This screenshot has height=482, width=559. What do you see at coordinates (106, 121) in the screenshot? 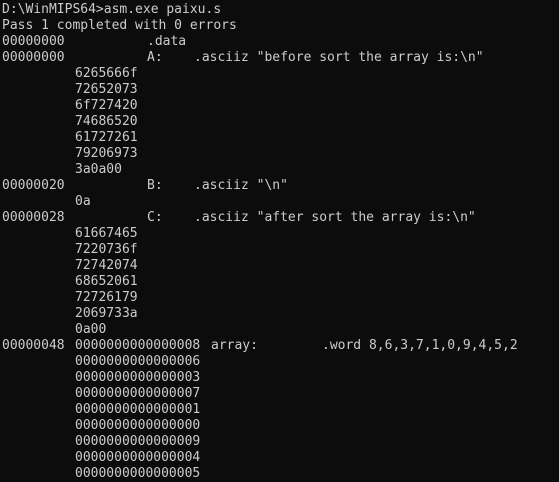
I see `listing-hex-bytes: 74686520` at bounding box center [106, 121].